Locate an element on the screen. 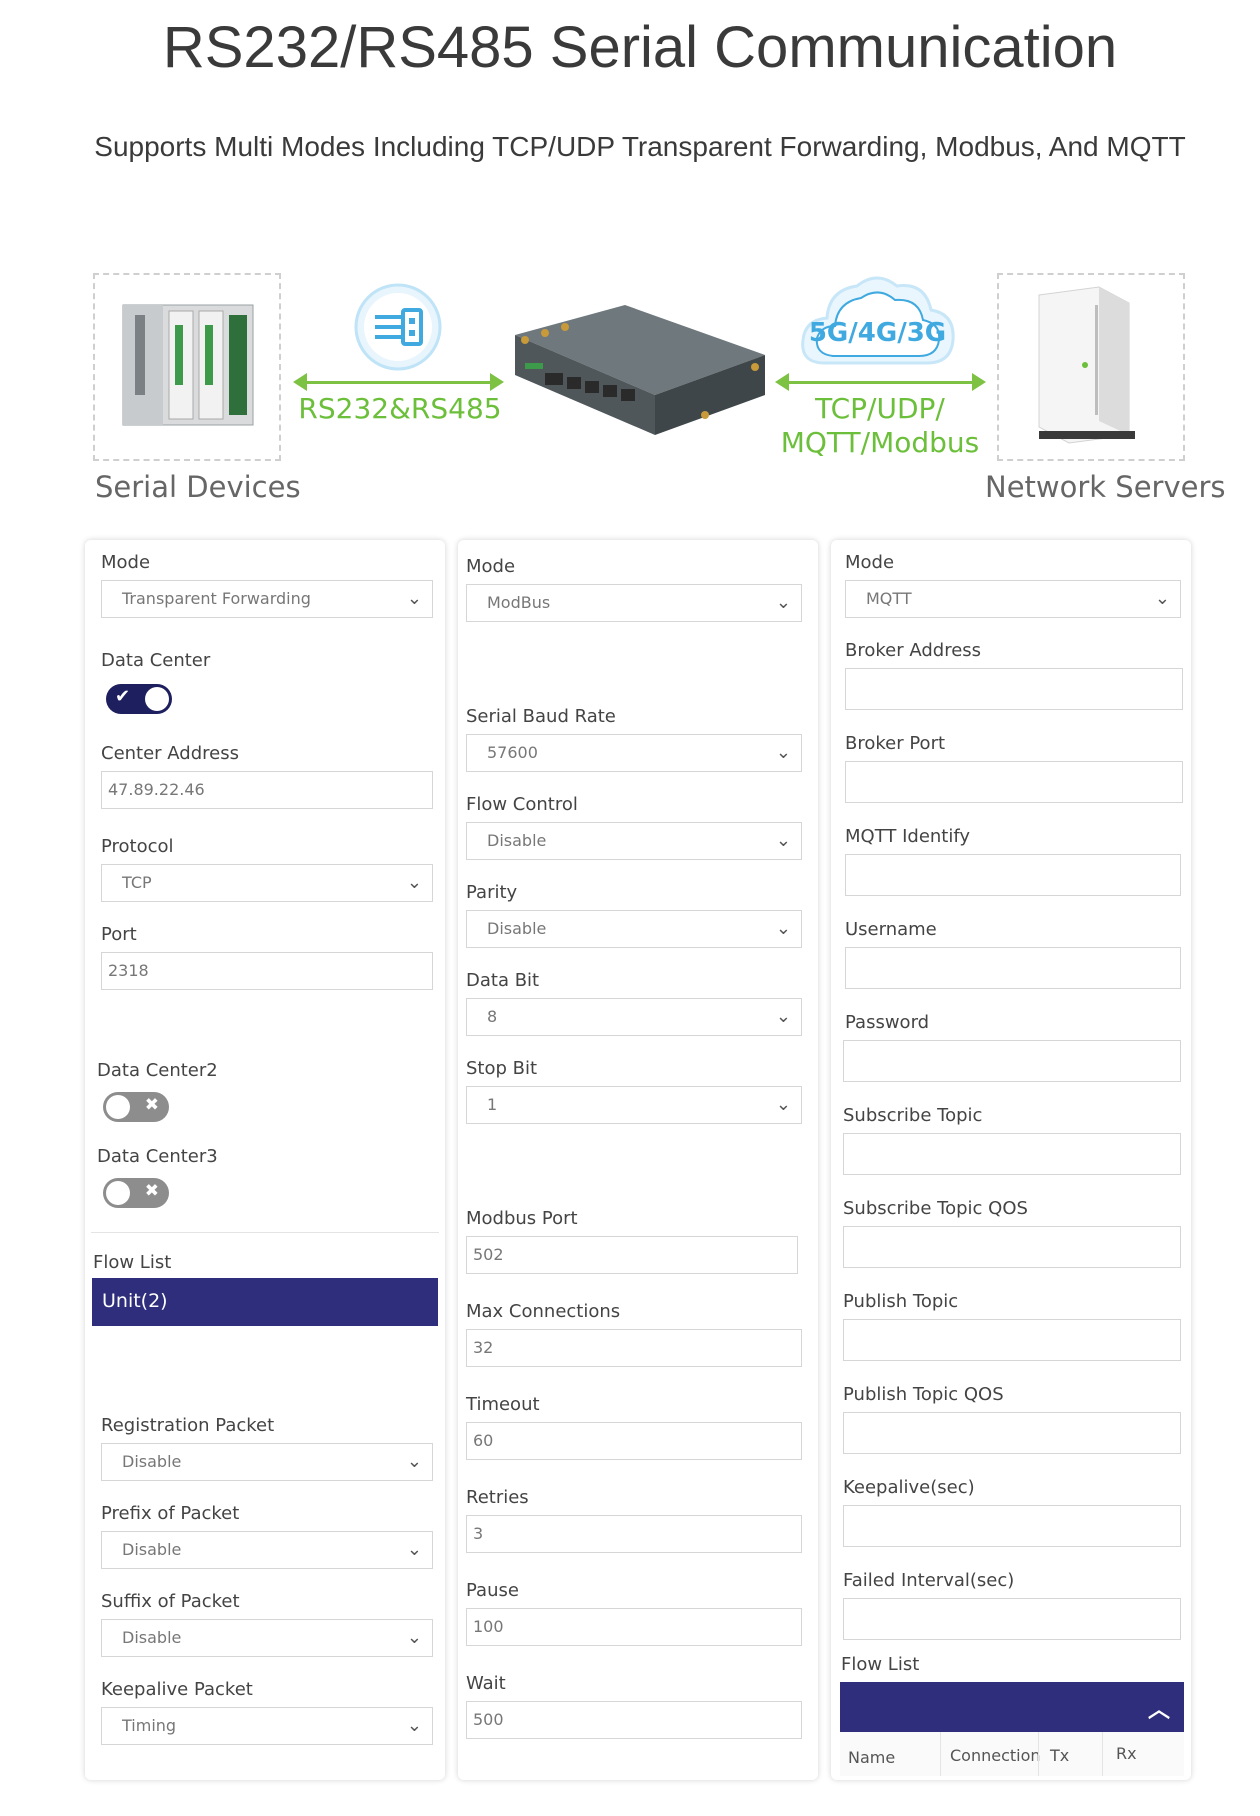 Image resolution: width=1260 pixels, height=1816 pixels. prefix-packet-select: Disable ⌄ is located at coordinates (267, 1550).